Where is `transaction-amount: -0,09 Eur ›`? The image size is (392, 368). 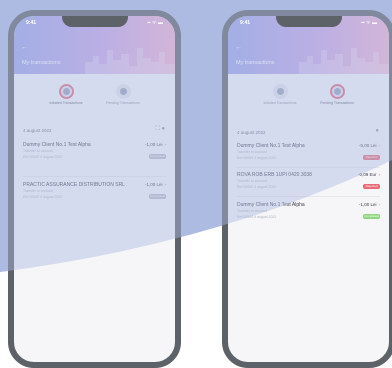 transaction-amount: -0,09 Eur › is located at coordinates (369, 174).